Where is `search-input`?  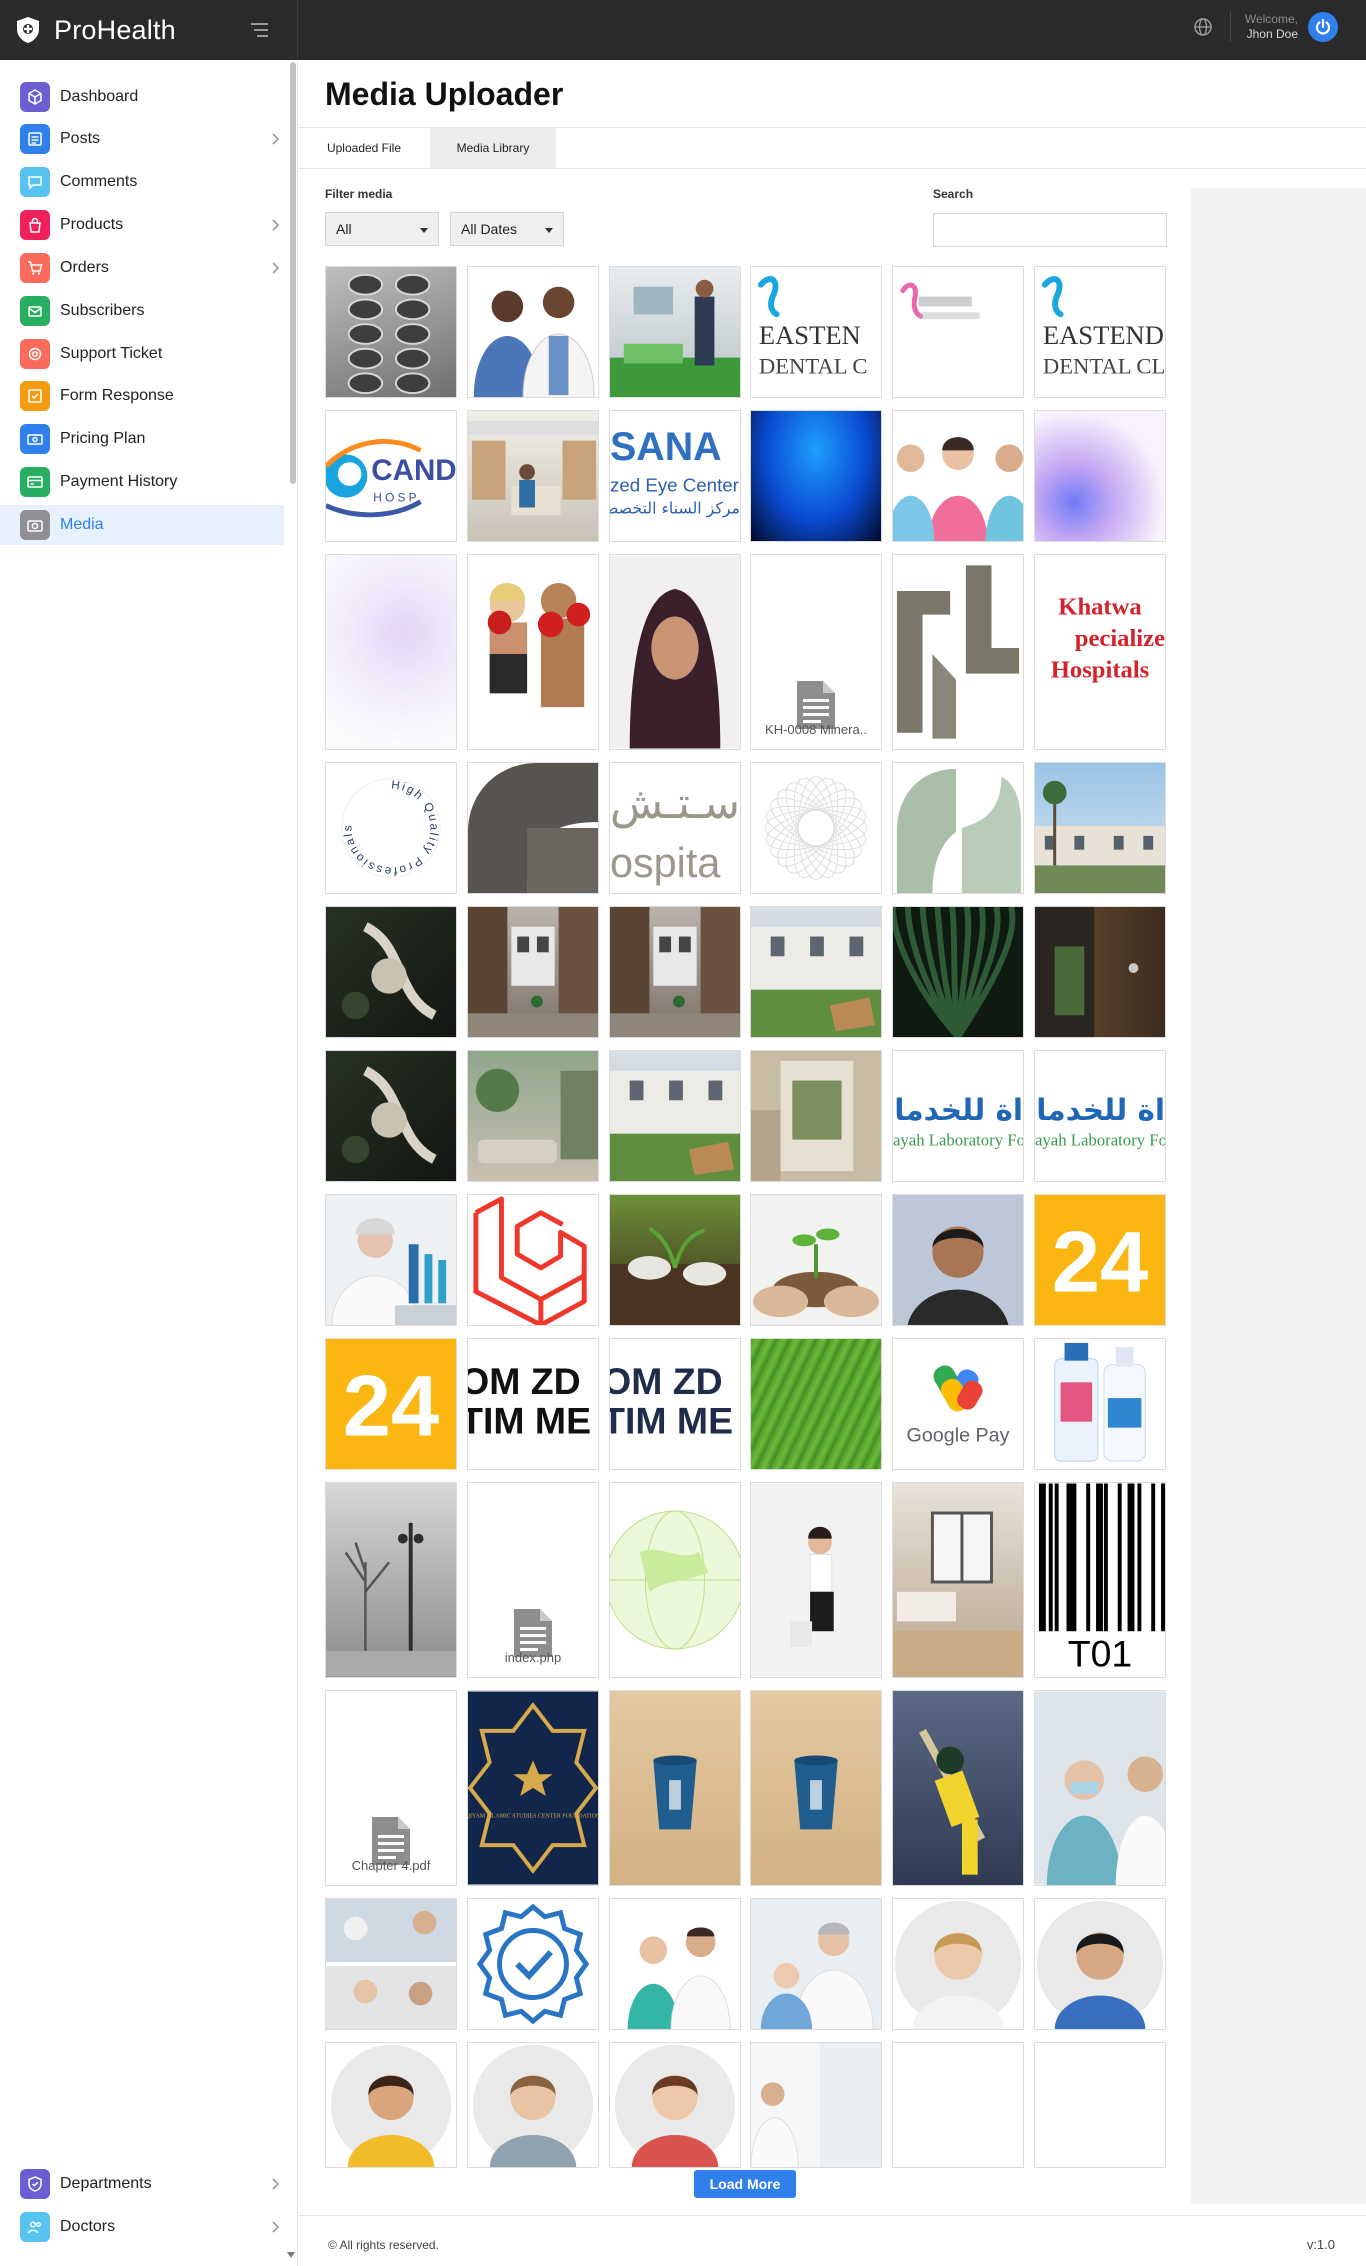 search-input is located at coordinates (1050, 230).